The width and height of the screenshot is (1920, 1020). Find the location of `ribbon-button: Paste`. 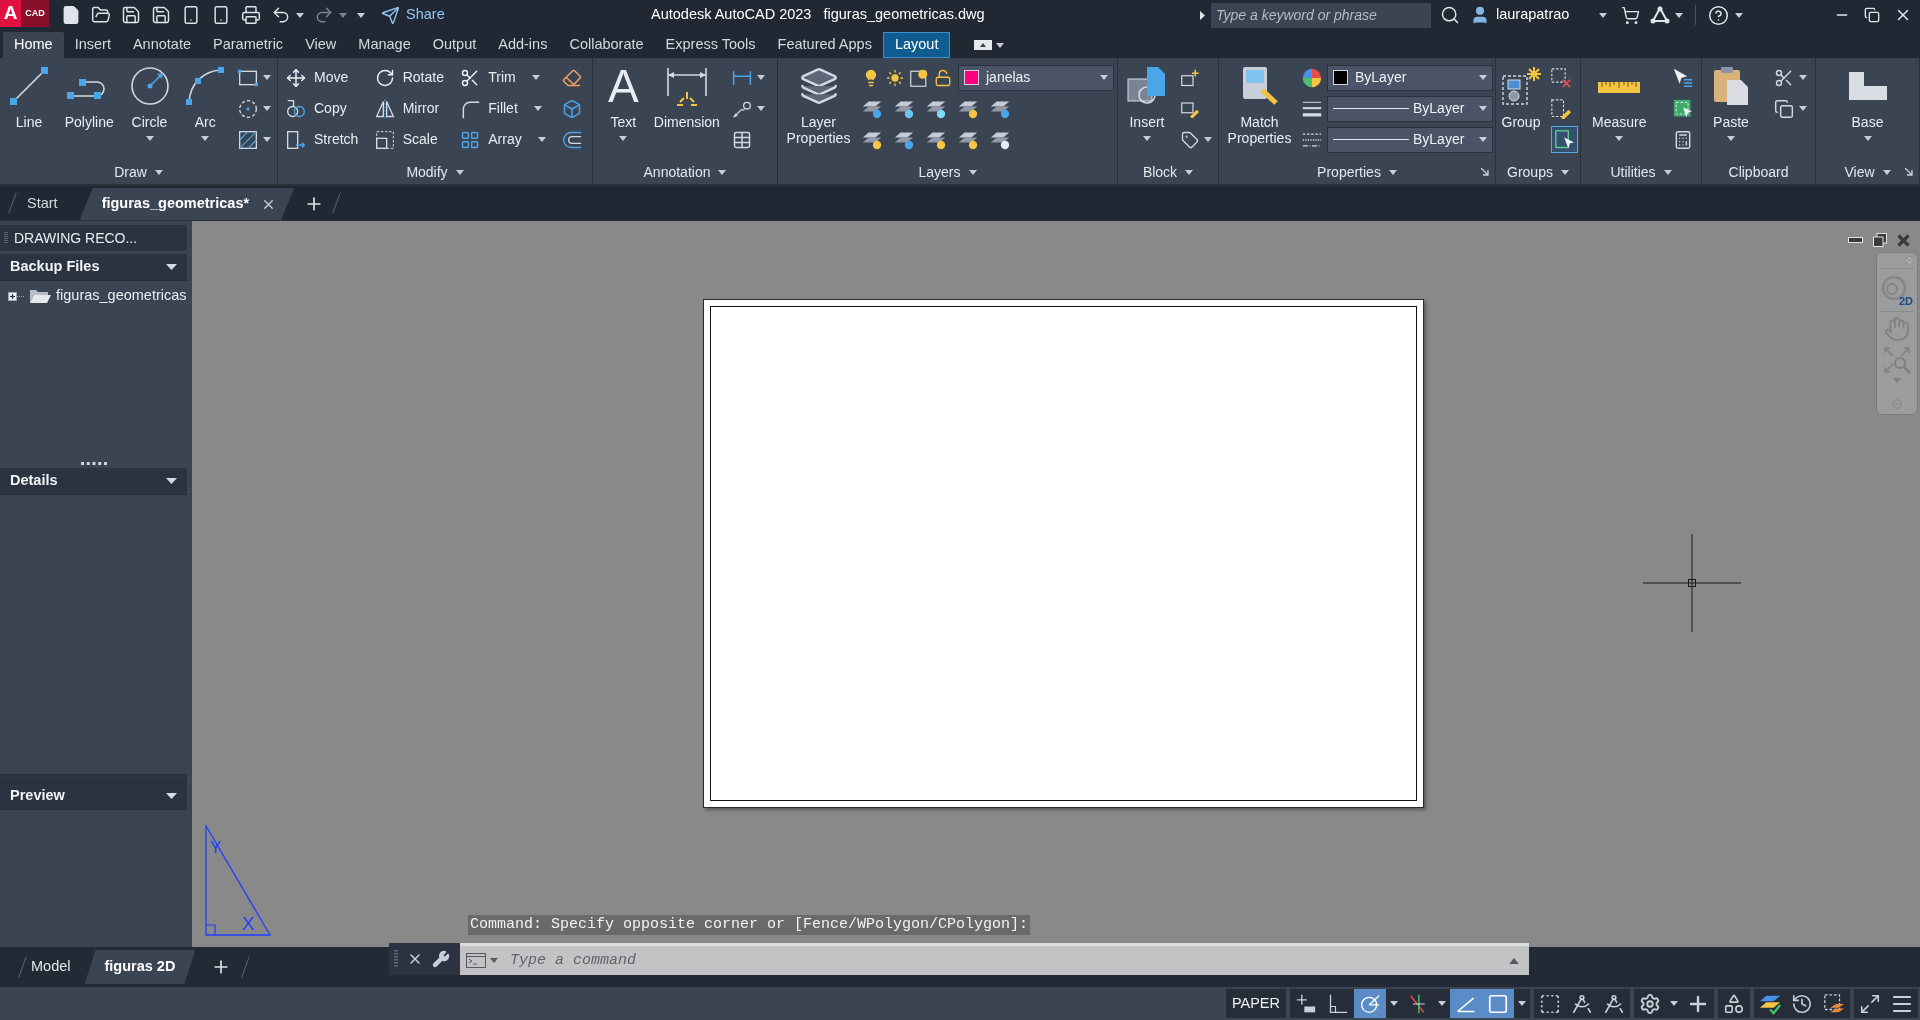

ribbon-button: Paste is located at coordinates (1731, 101).